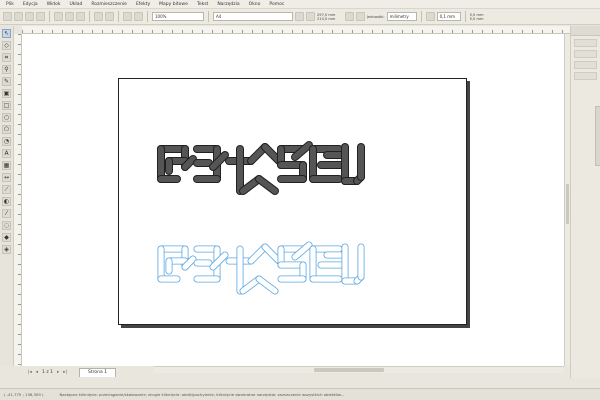 This screenshot has height=400, width=600. Describe the element at coordinates (6, 153) in the screenshot. I see `text-tool-icon: A` at that location.